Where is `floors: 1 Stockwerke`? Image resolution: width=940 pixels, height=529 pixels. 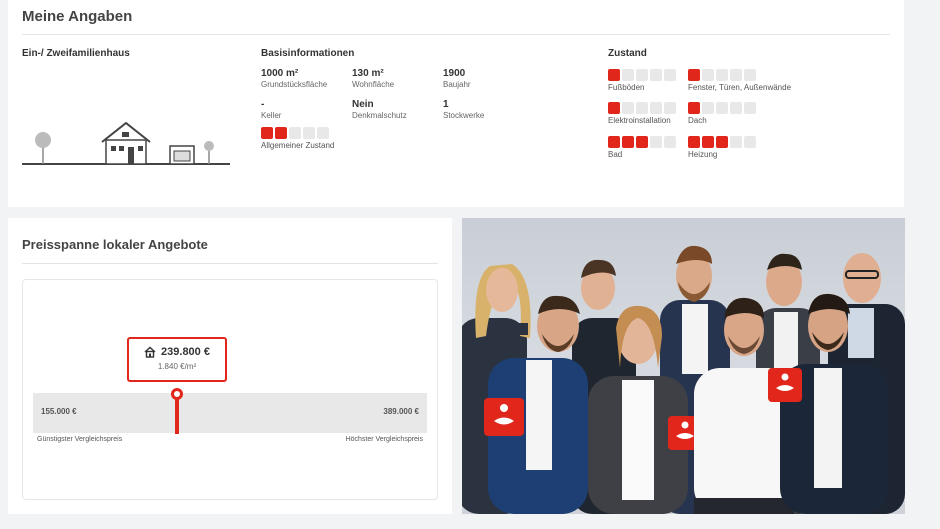
floors: 1 Stockwerke is located at coordinates (464, 109).